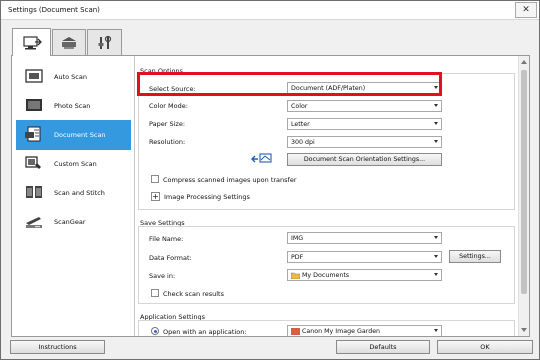  I want to click on close-button: ✕, so click(526, 10).